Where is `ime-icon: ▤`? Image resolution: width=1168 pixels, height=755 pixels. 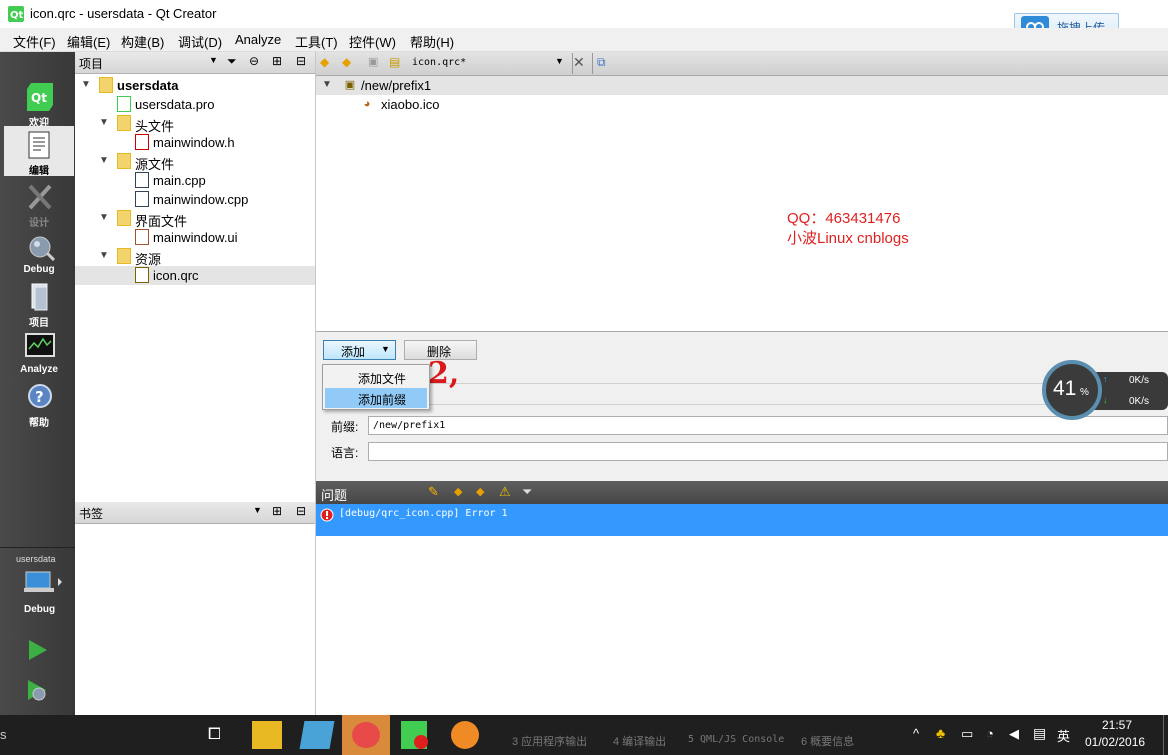
ime-icon: ▤ is located at coordinates (1039, 733).